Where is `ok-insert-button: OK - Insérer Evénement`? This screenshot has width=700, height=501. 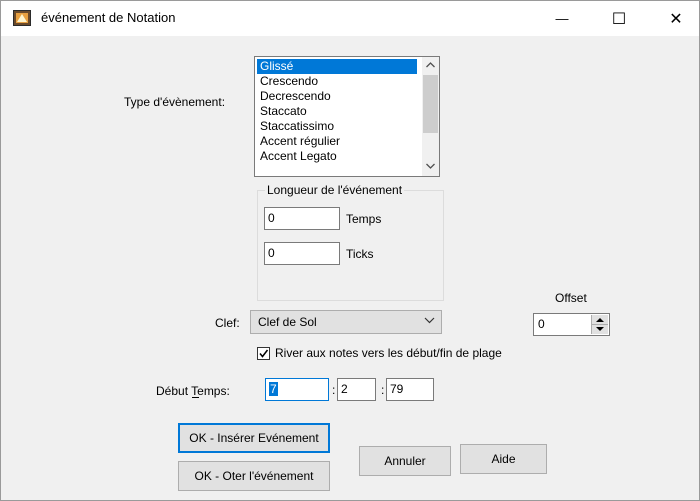 ok-insert-button: OK - Insérer Evénement is located at coordinates (254, 438).